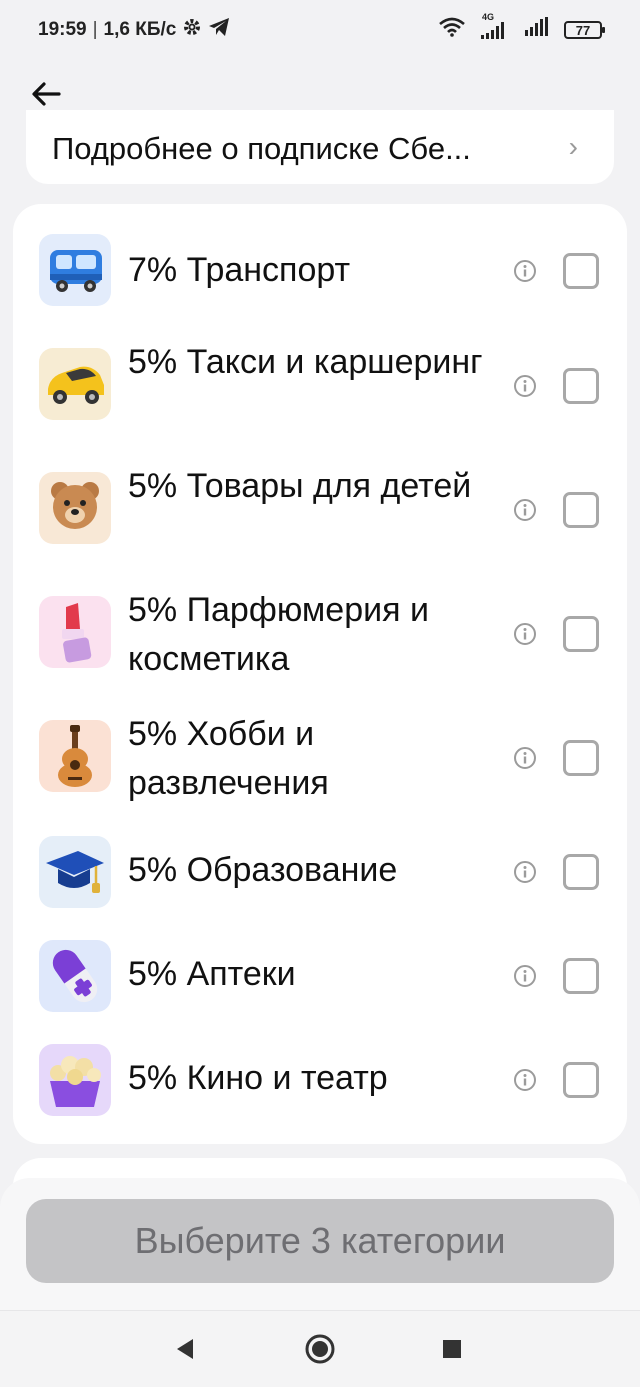 This screenshot has height=1387, width=640. I want to click on status-time: 19:59, so click(62, 29).